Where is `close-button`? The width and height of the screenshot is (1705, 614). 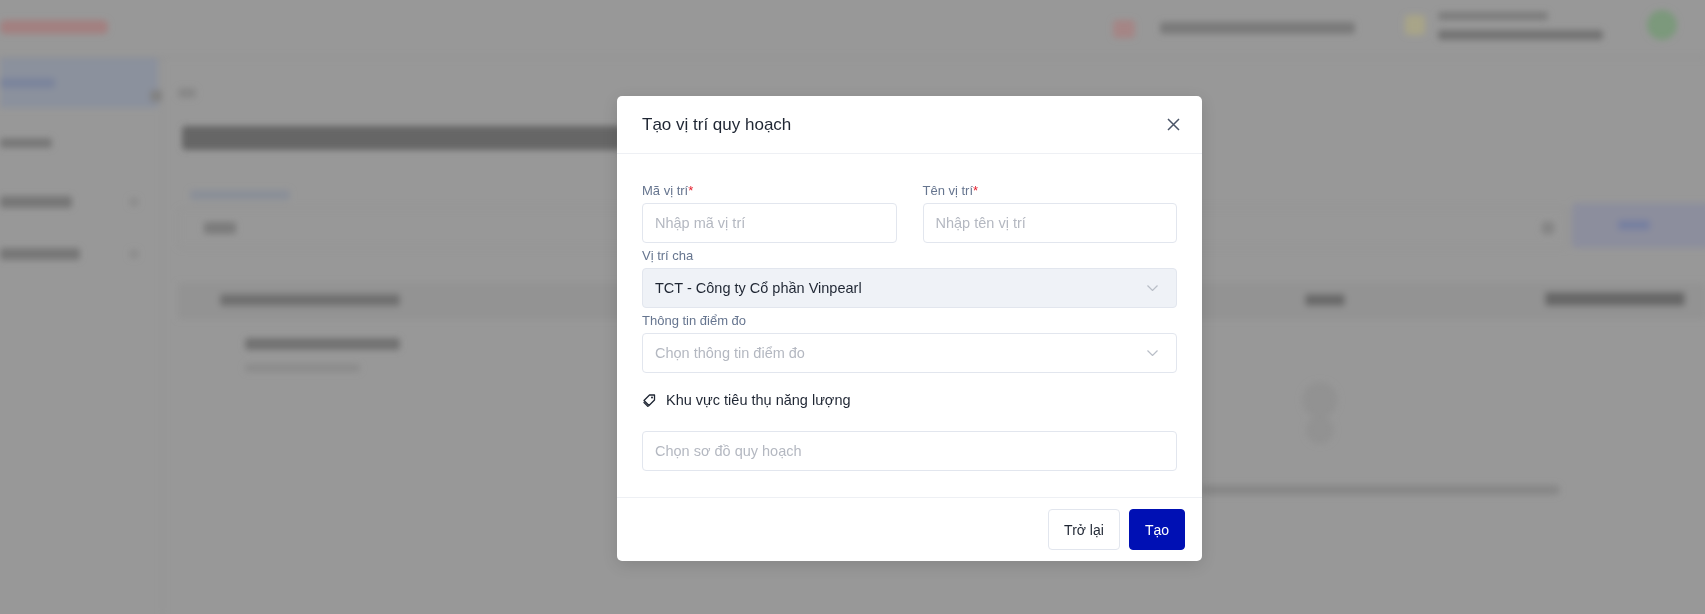
close-button is located at coordinates (1173, 124).